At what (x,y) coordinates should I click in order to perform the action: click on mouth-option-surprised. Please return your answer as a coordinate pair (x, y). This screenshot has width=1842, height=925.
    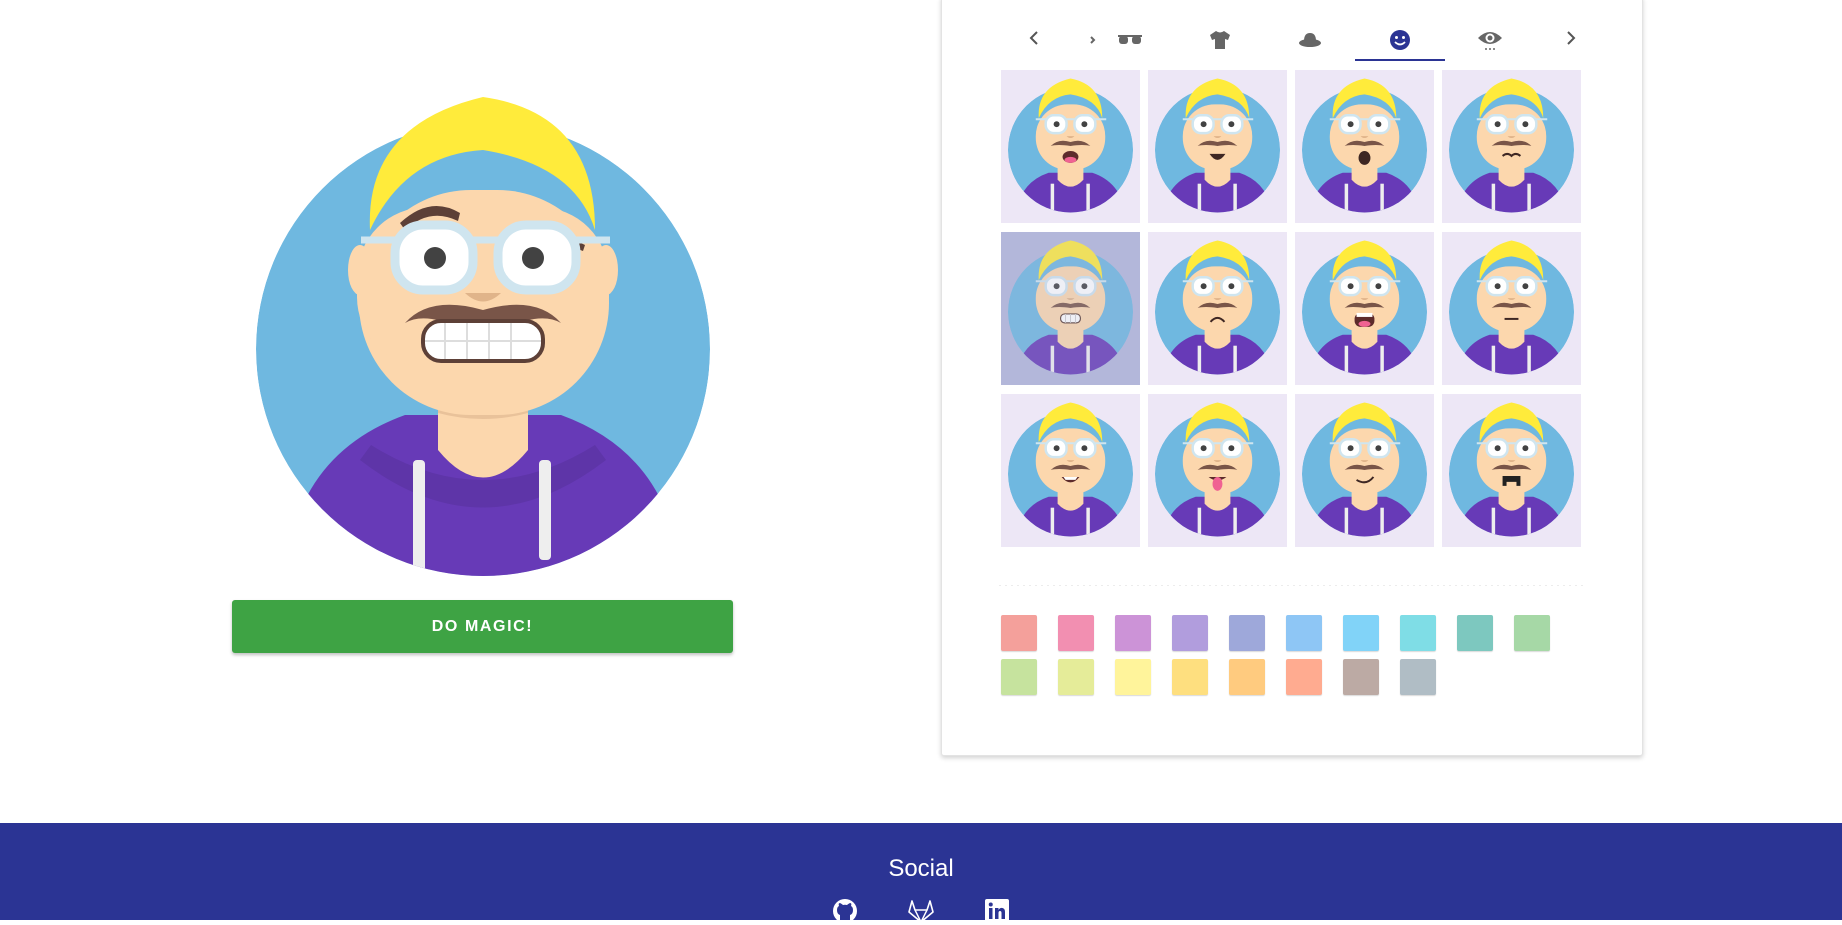
    Looking at the image, I should click on (1364, 146).